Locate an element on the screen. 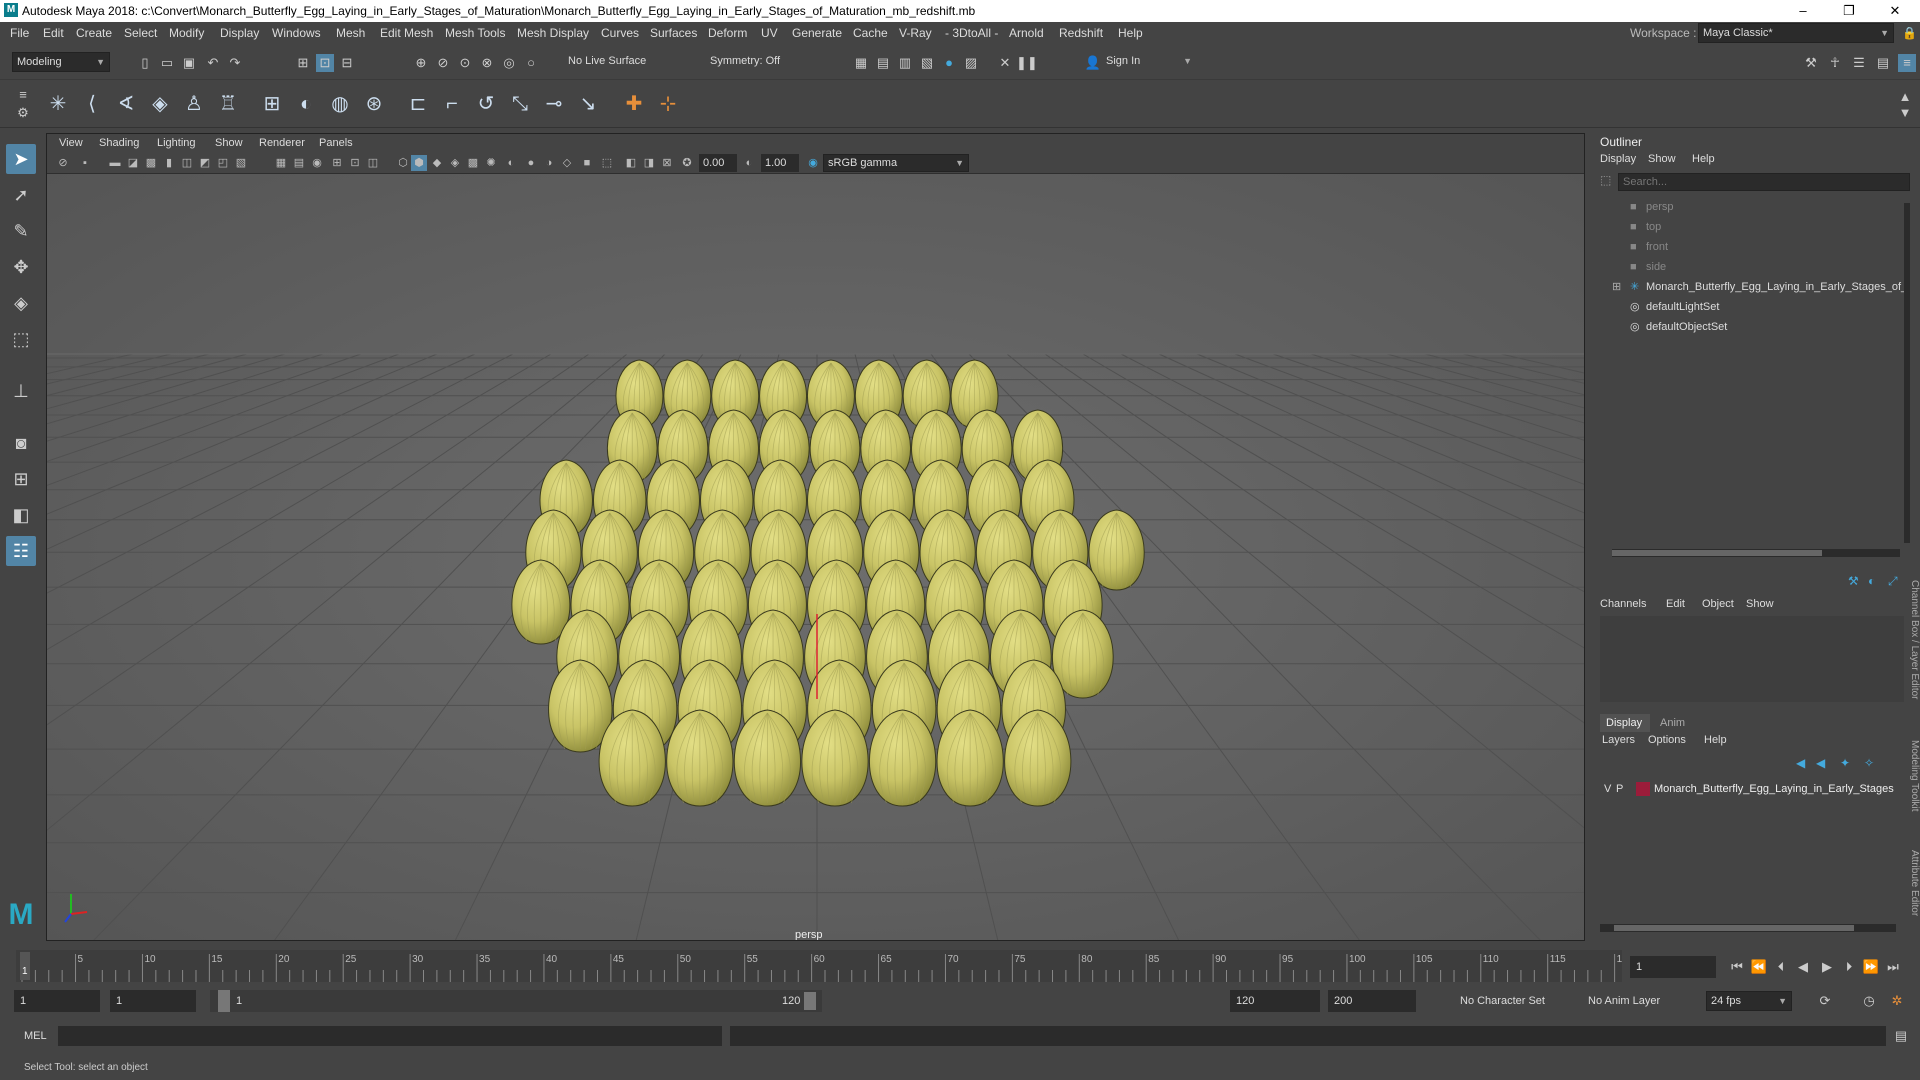  ik-spline-icon: ∢ is located at coordinates (126, 104).